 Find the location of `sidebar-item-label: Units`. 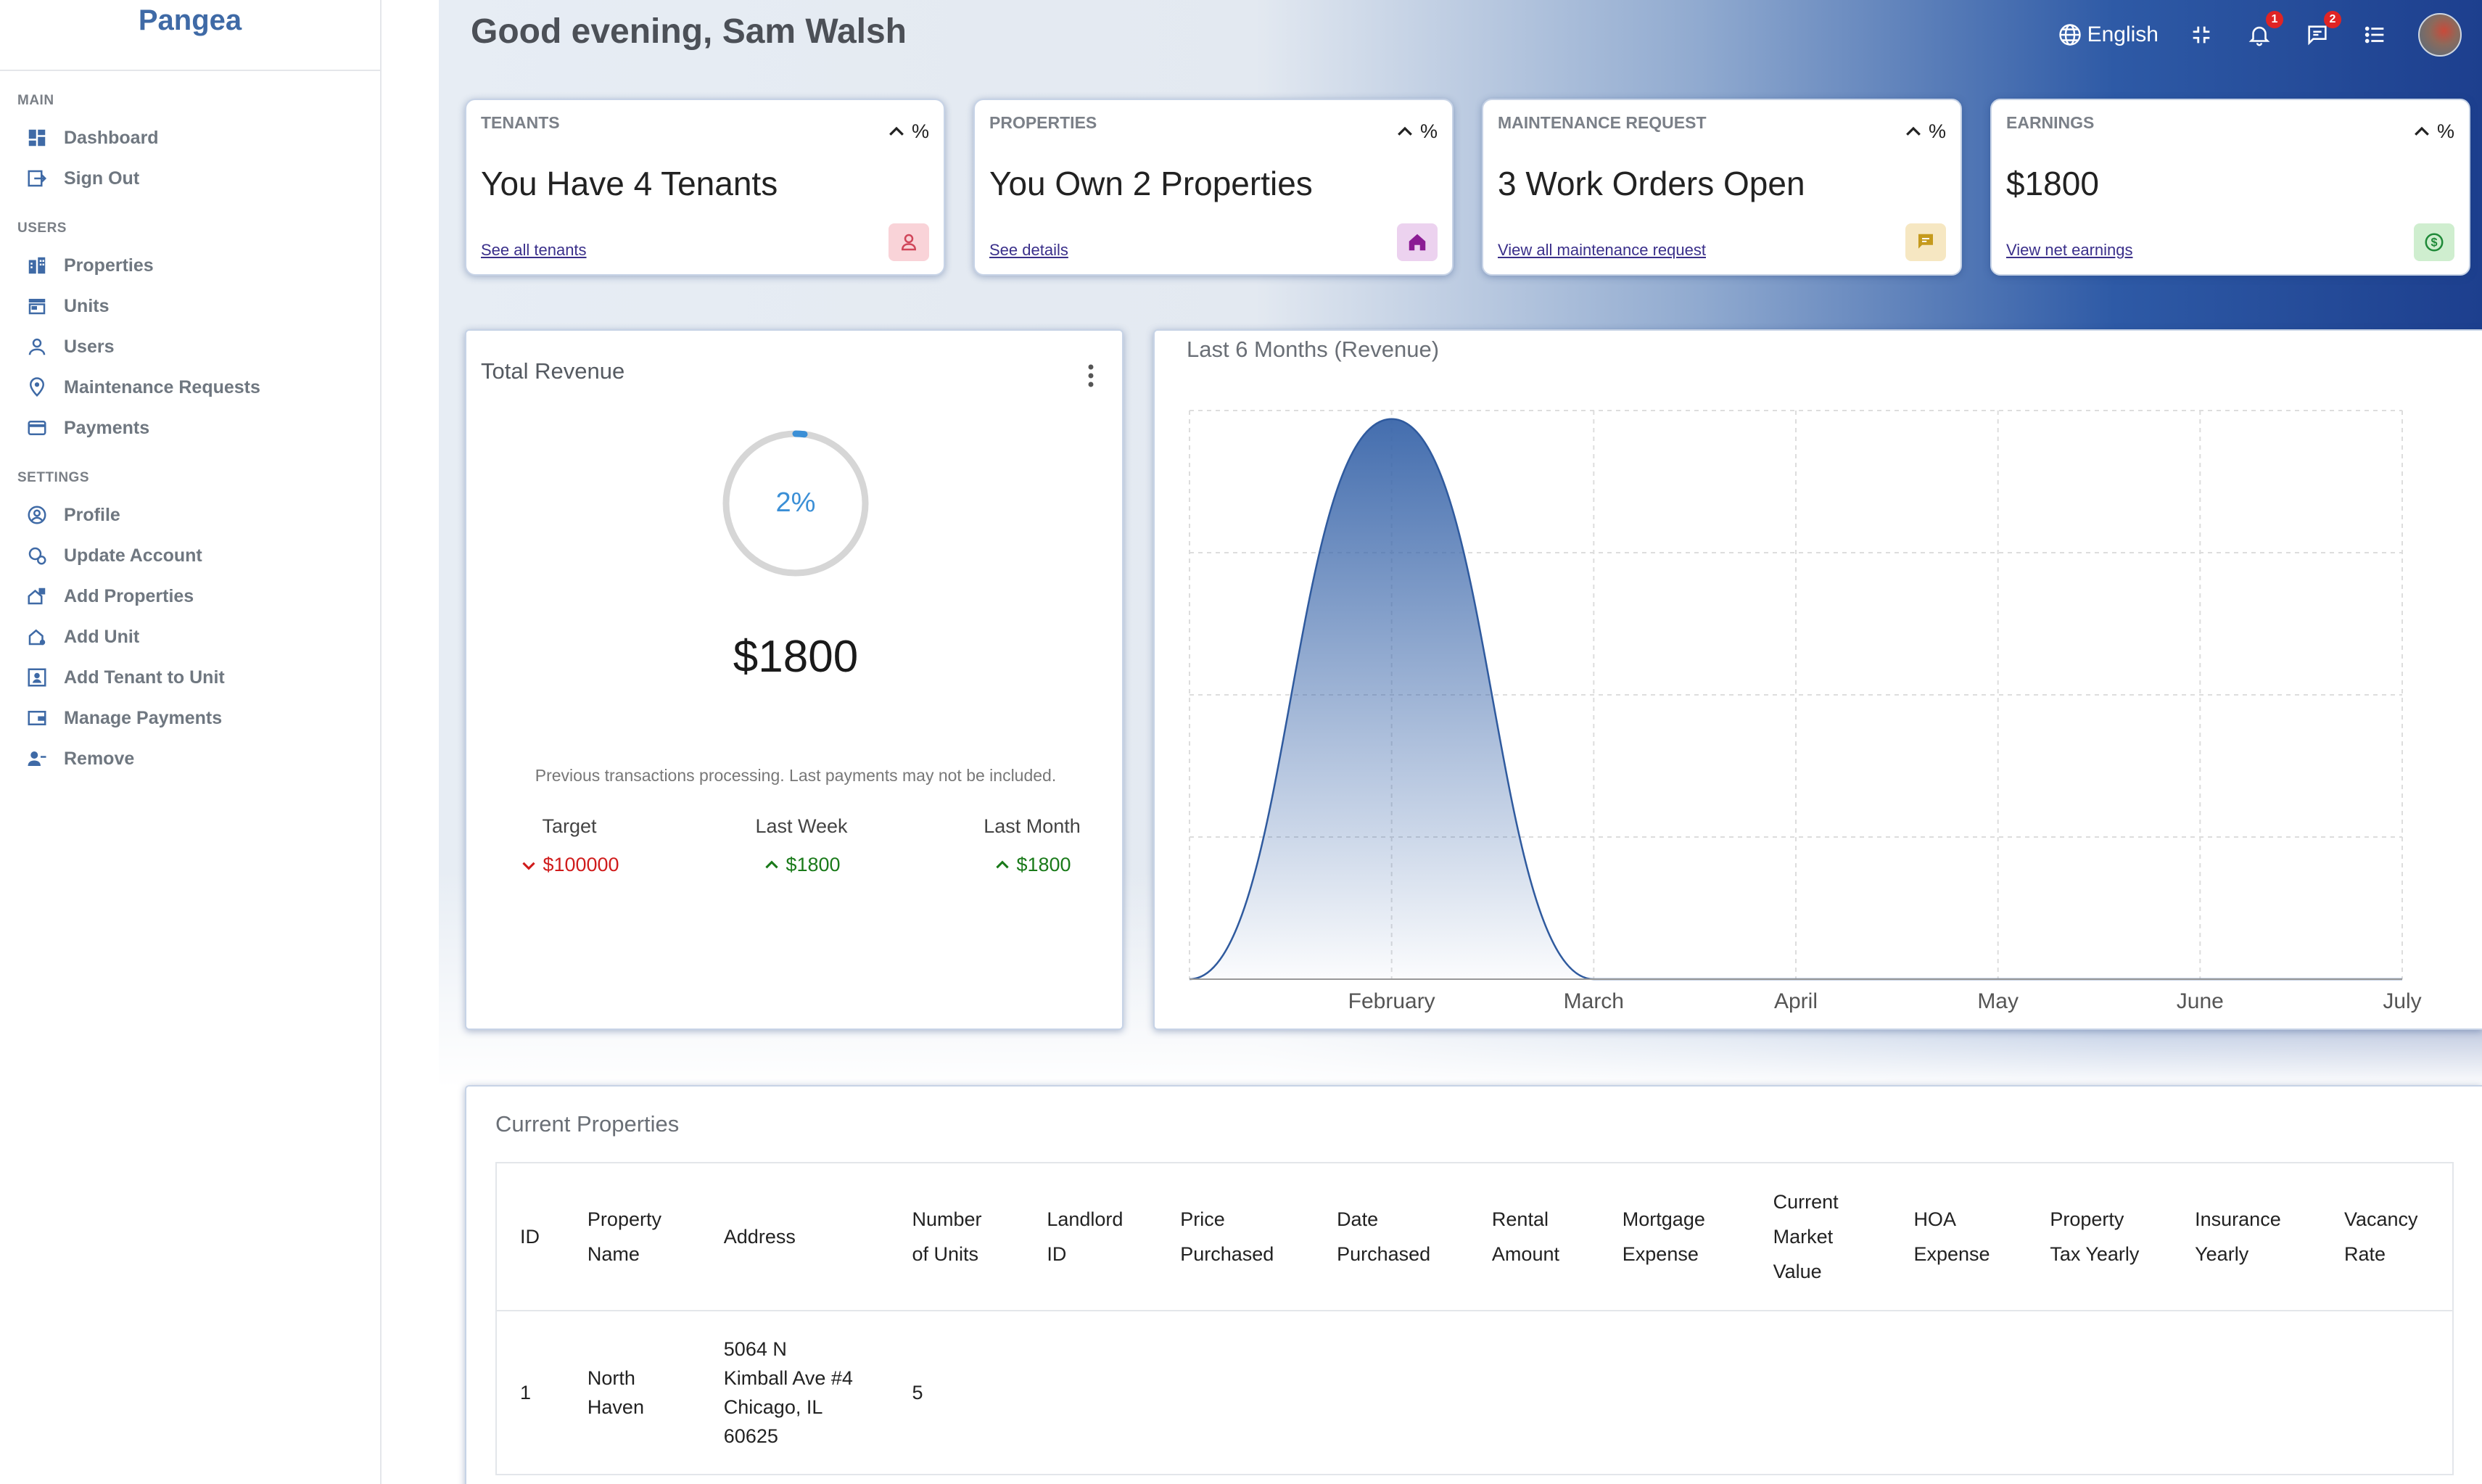

sidebar-item-label: Units is located at coordinates (87, 305).